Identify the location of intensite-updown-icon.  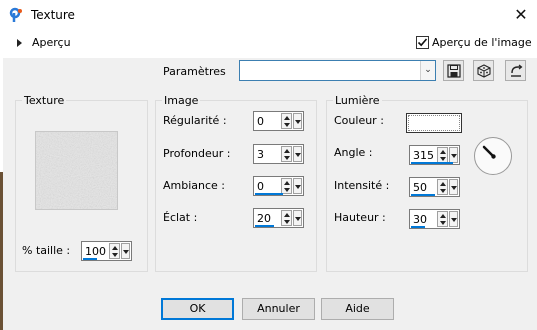
(442, 187).